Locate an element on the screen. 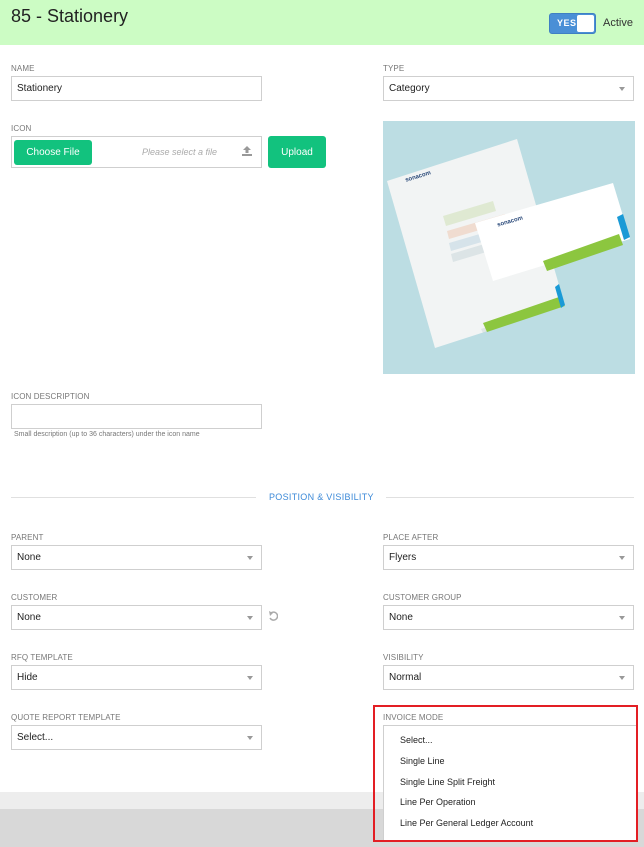 The height and width of the screenshot is (847, 644). toggle-label: YES is located at coordinates (567, 23).